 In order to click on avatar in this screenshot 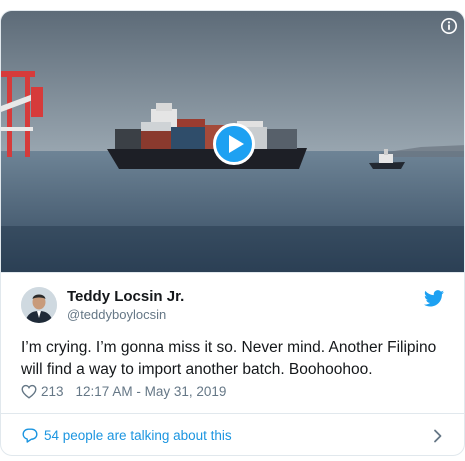, I will do `click(39, 305)`.